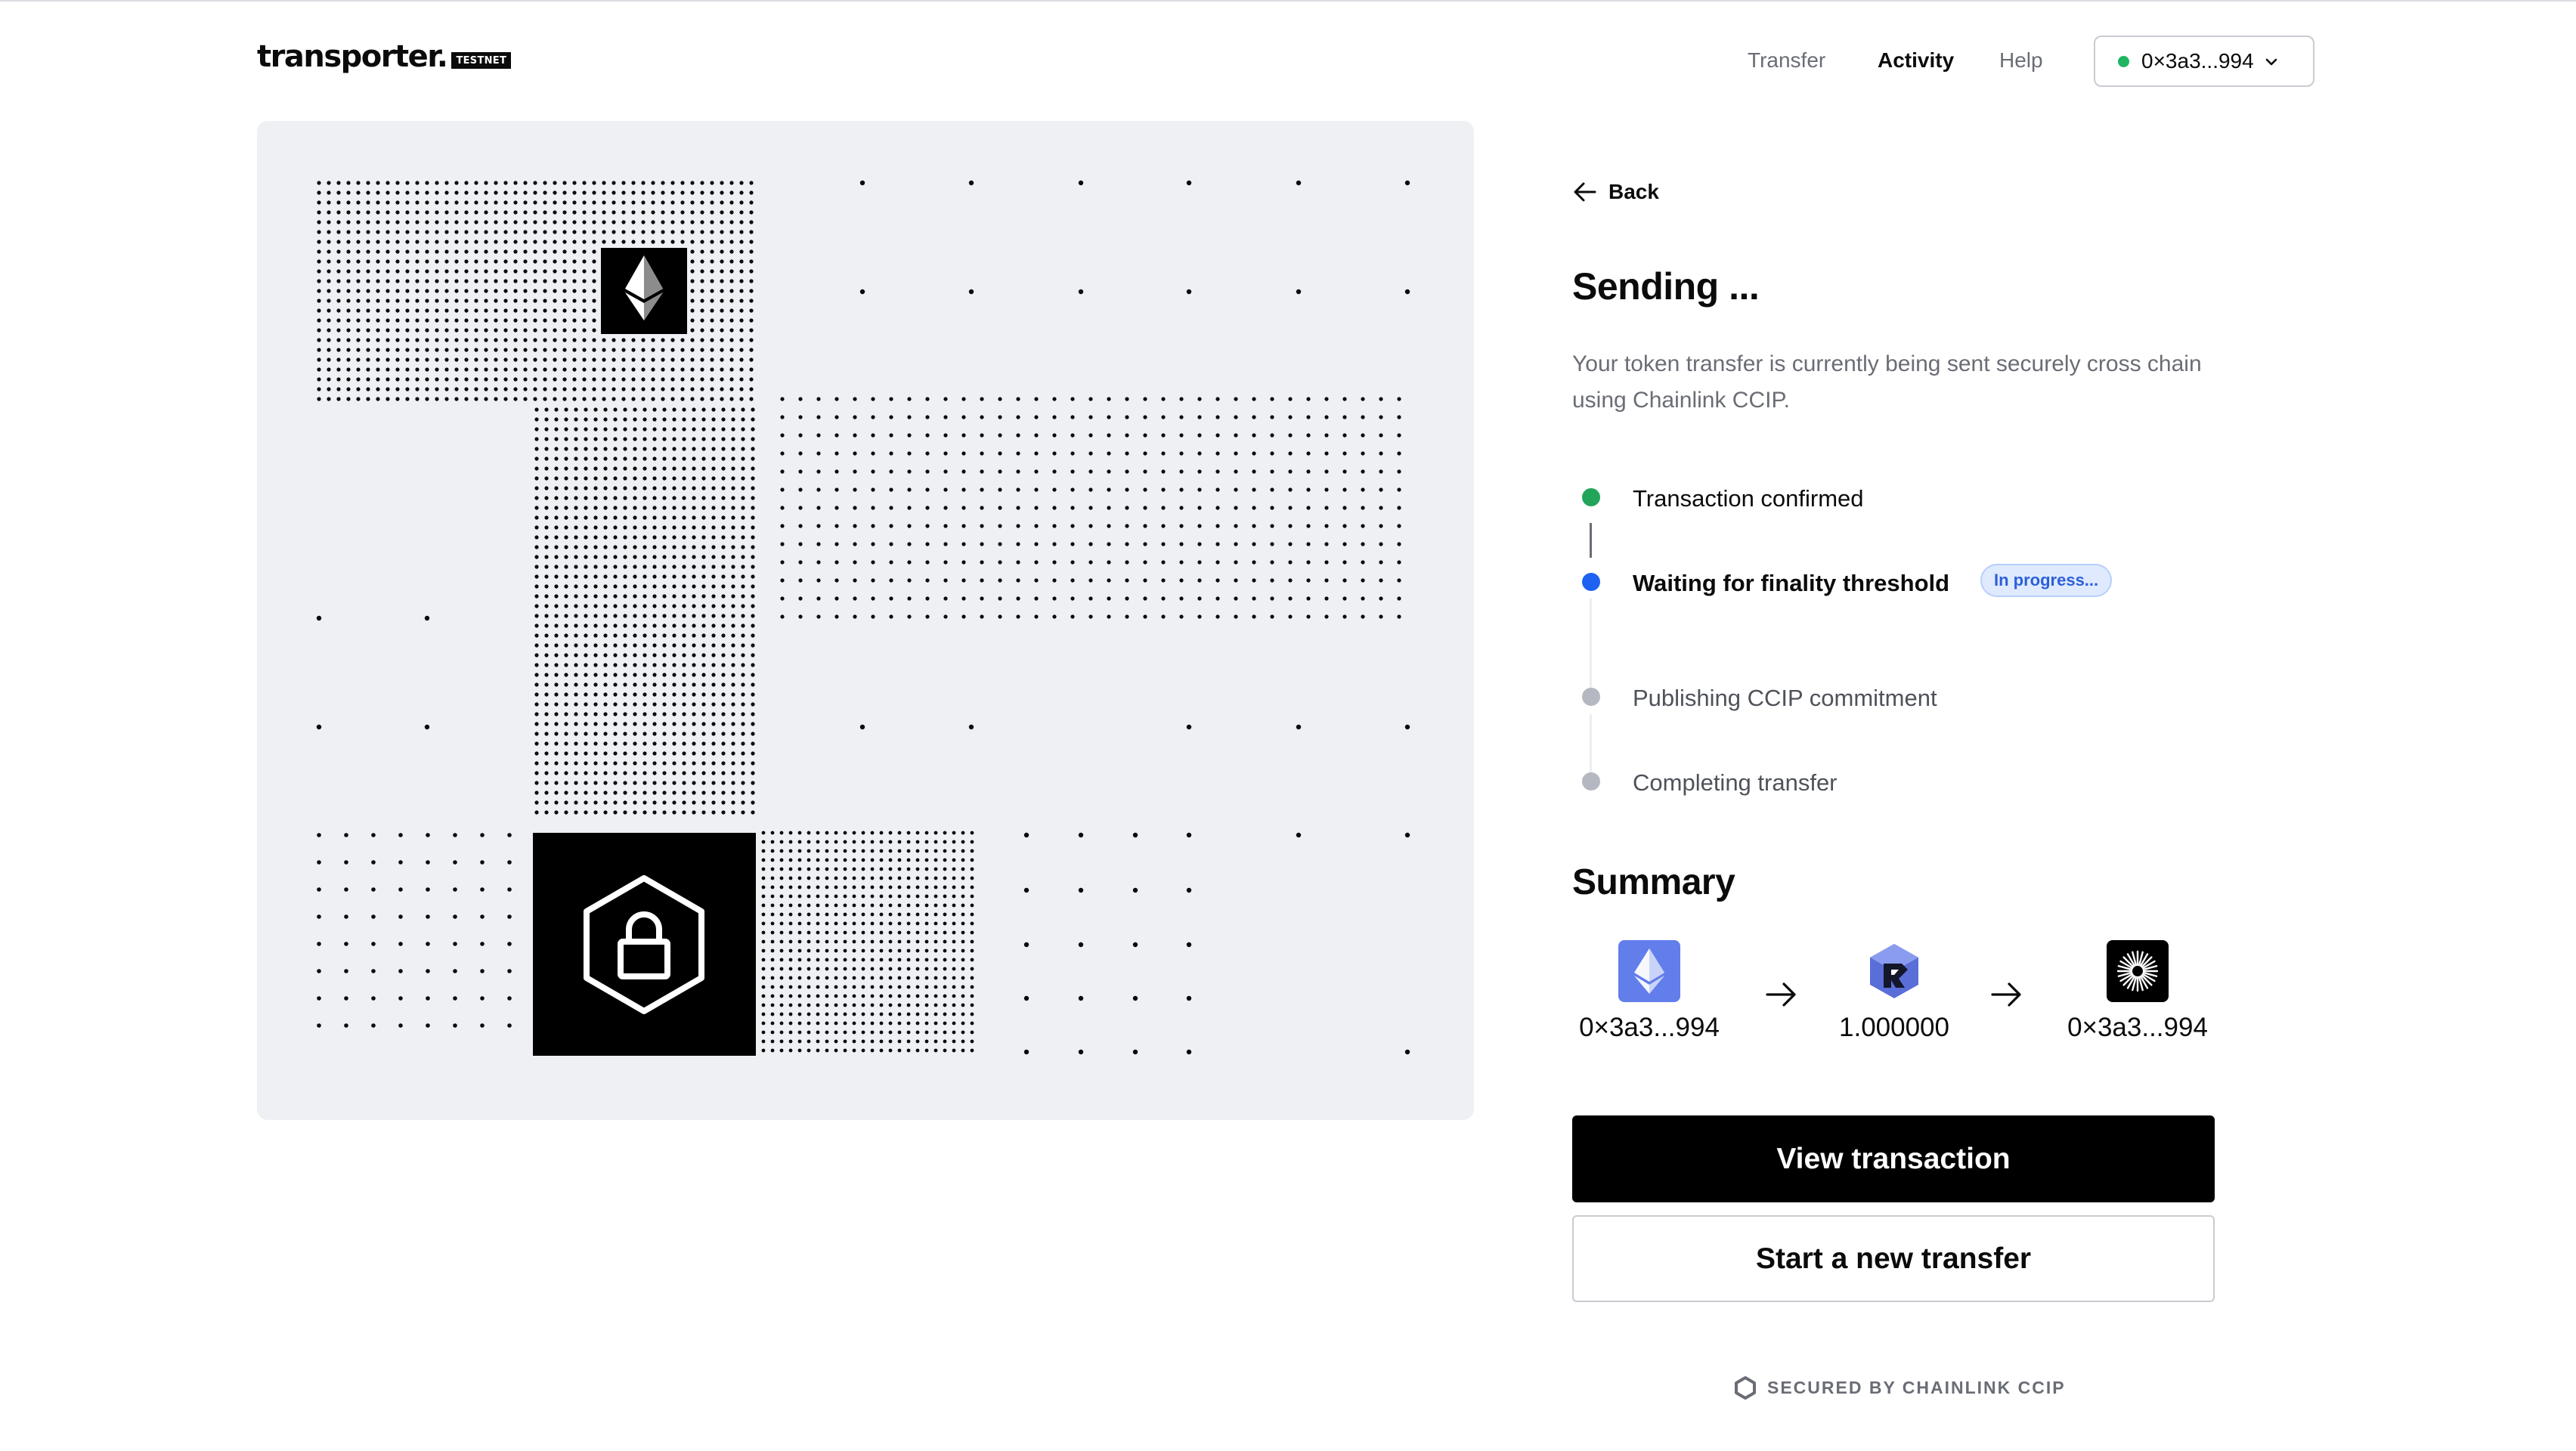 Image resolution: width=2576 pixels, height=1451 pixels. I want to click on step-label: Waiting for finality threshold, so click(1791, 583).